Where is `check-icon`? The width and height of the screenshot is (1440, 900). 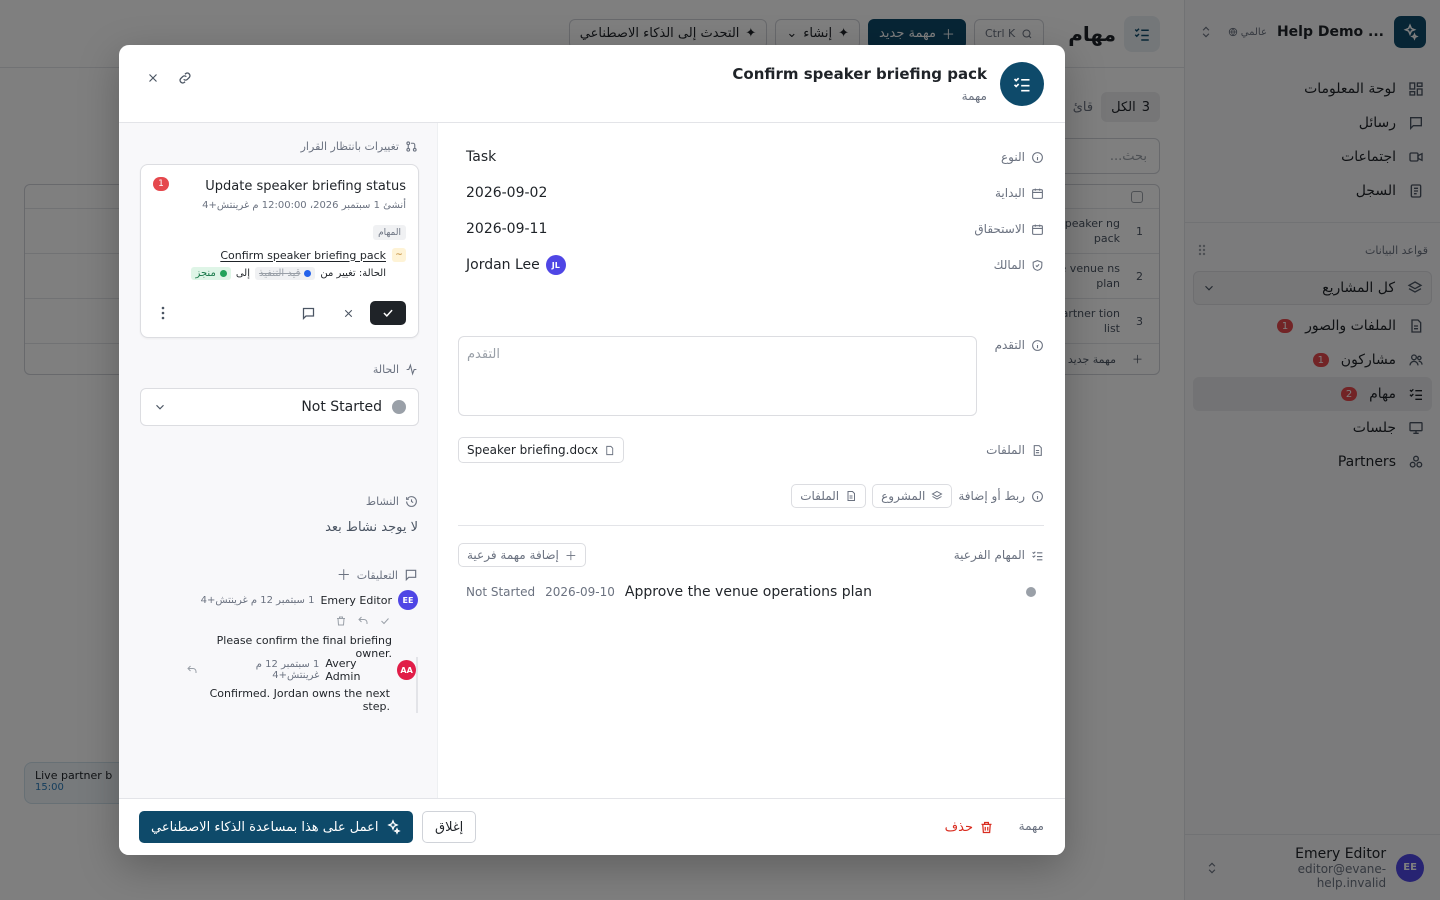 check-icon is located at coordinates (388, 313).